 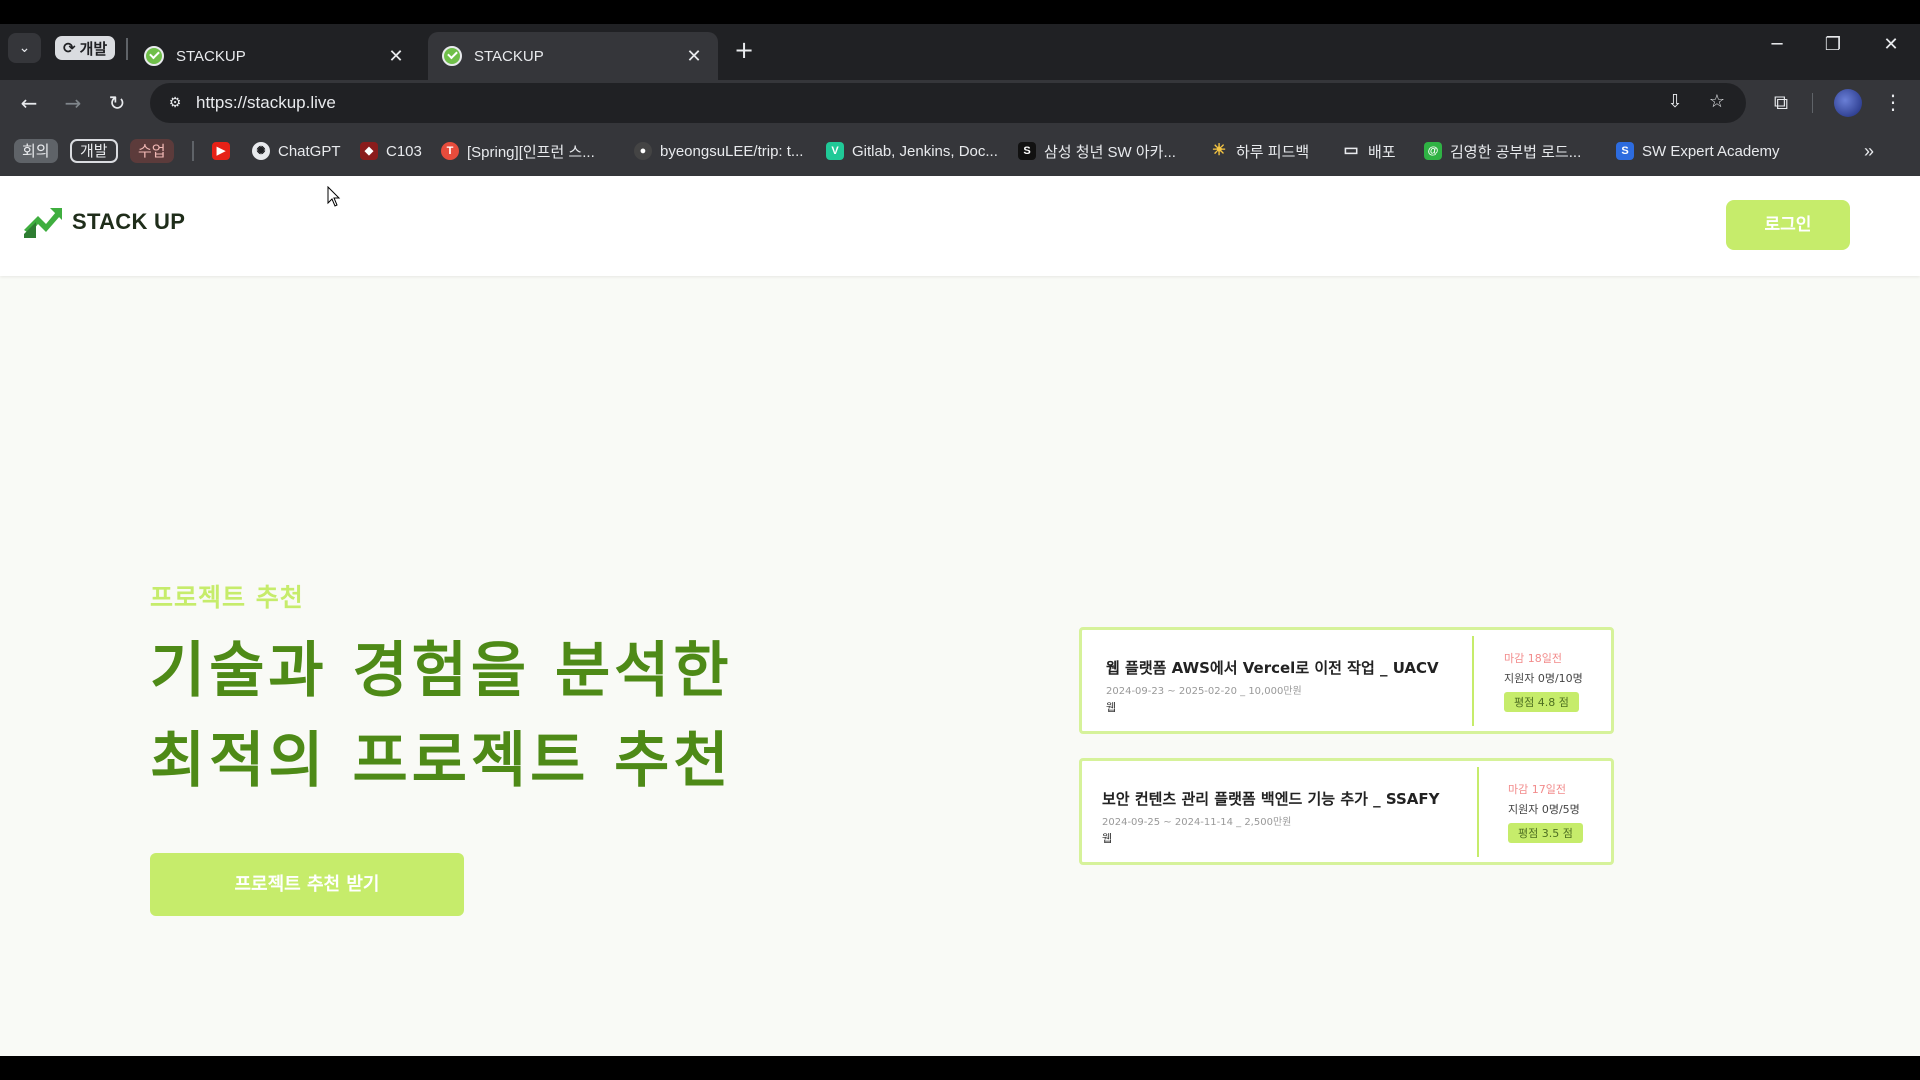 What do you see at coordinates (960, 52) in the screenshot?
I see `tab-bar: ⌄ ⟳ 개발 STACKUP ✕ STACKUP ✕ + ─ ❐ ✕` at bounding box center [960, 52].